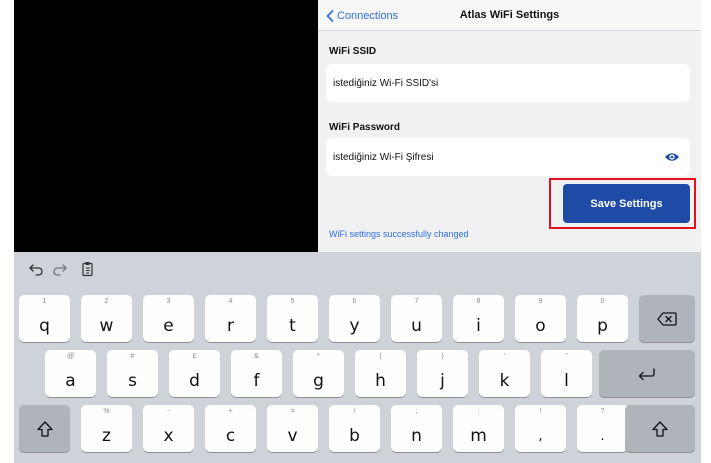  I want to click on key-x: -x, so click(168, 428).